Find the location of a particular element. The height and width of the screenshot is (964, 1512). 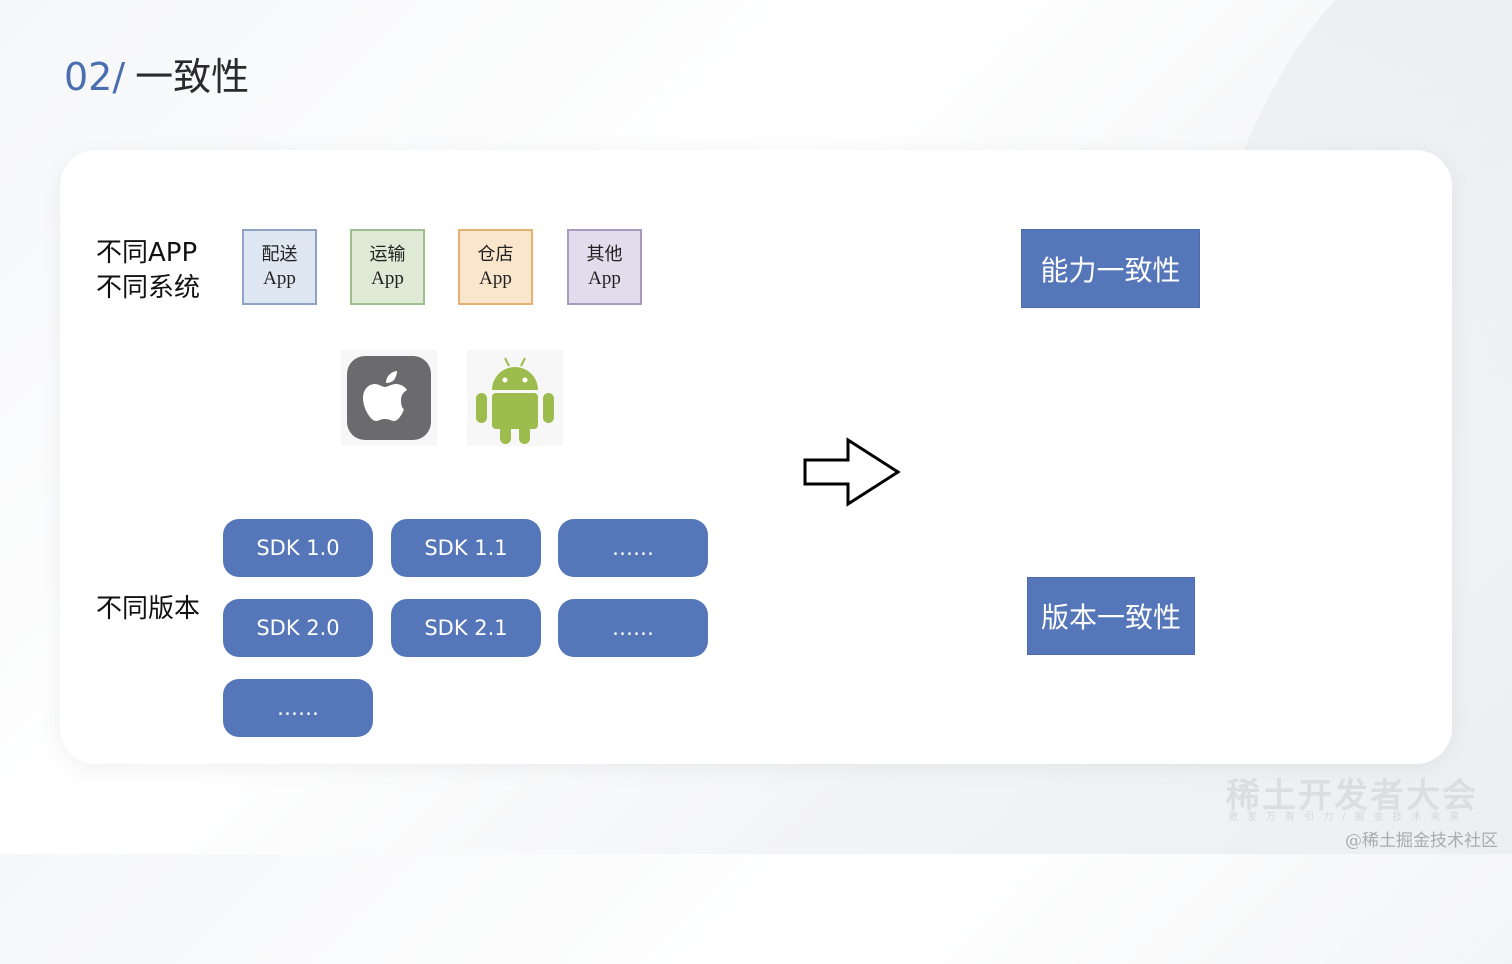

app-box-transport: 运输 App is located at coordinates (387, 267).